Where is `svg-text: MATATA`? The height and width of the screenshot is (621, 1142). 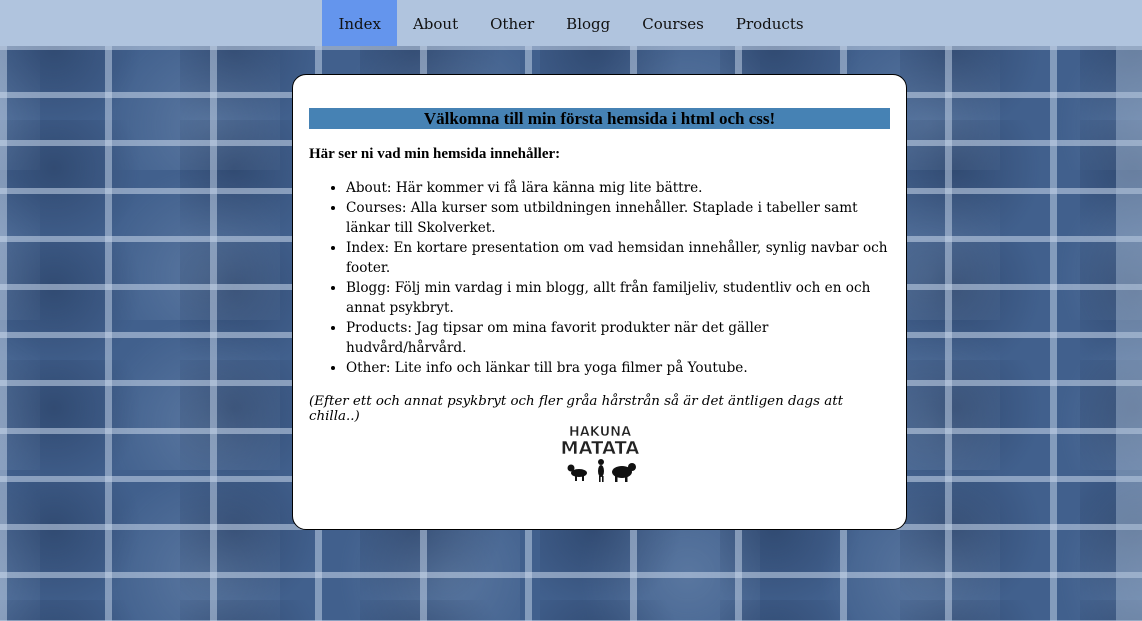
svg-text: MATATA is located at coordinates (600, 448).